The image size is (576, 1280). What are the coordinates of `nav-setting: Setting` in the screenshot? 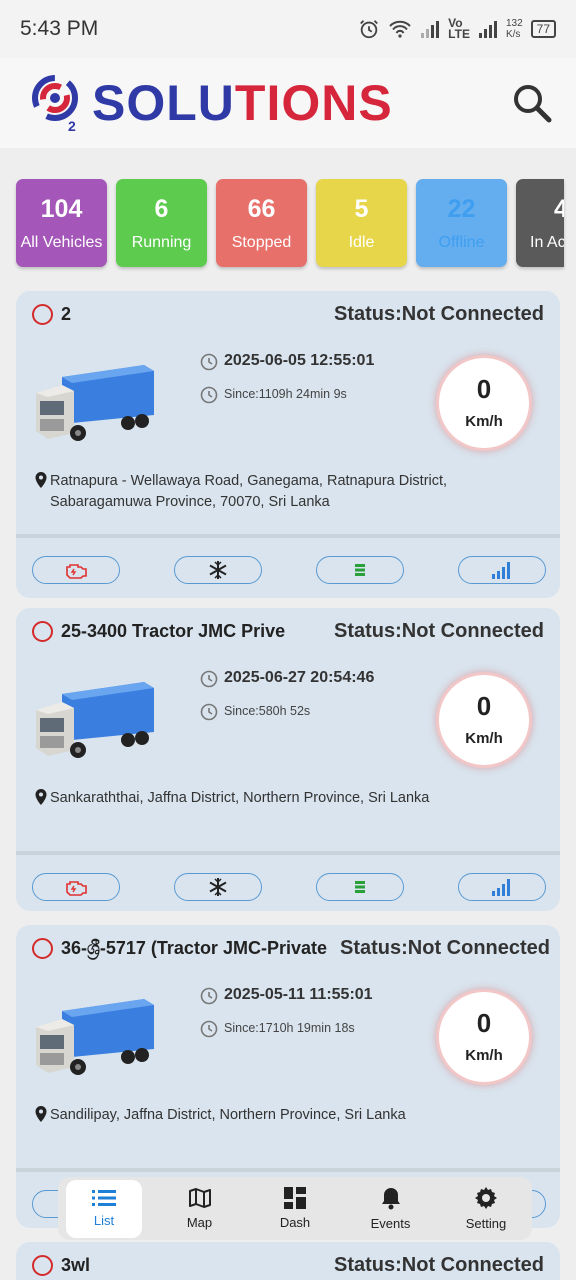 It's located at (486, 1209).